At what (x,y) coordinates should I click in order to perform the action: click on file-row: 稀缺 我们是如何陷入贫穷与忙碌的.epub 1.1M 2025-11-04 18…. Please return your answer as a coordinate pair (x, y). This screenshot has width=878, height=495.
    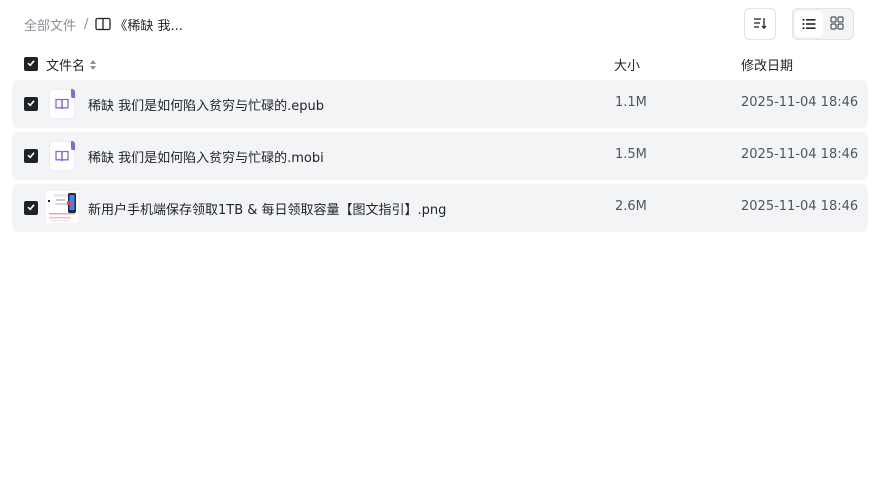
    Looking at the image, I should click on (440, 104).